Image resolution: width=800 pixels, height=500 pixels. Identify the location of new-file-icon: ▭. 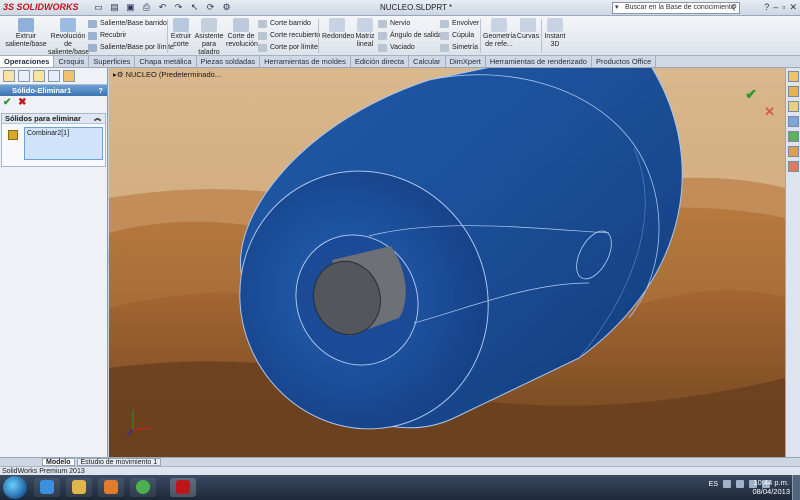
(98, 7).